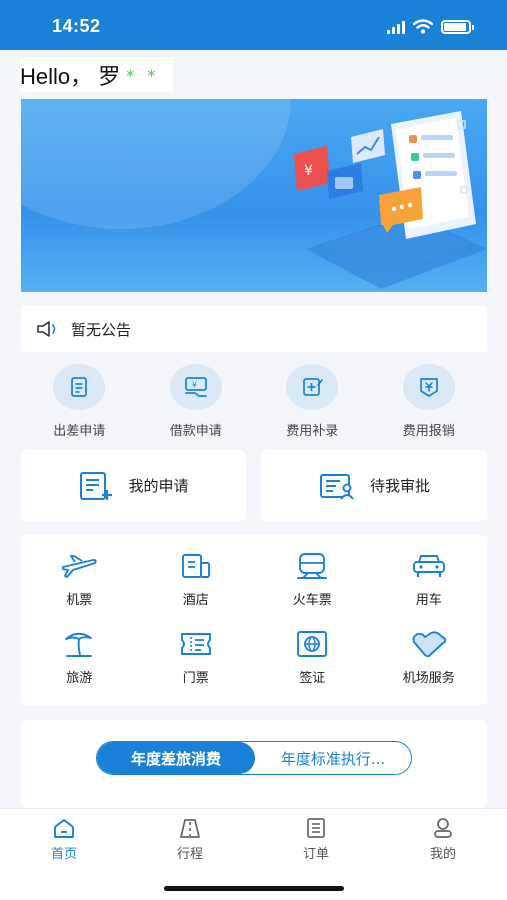 The image size is (507, 900). What do you see at coordinates (396, 27) in the screenshot?
I see `cellular-signal-icon` at bounding box center [396, 27].